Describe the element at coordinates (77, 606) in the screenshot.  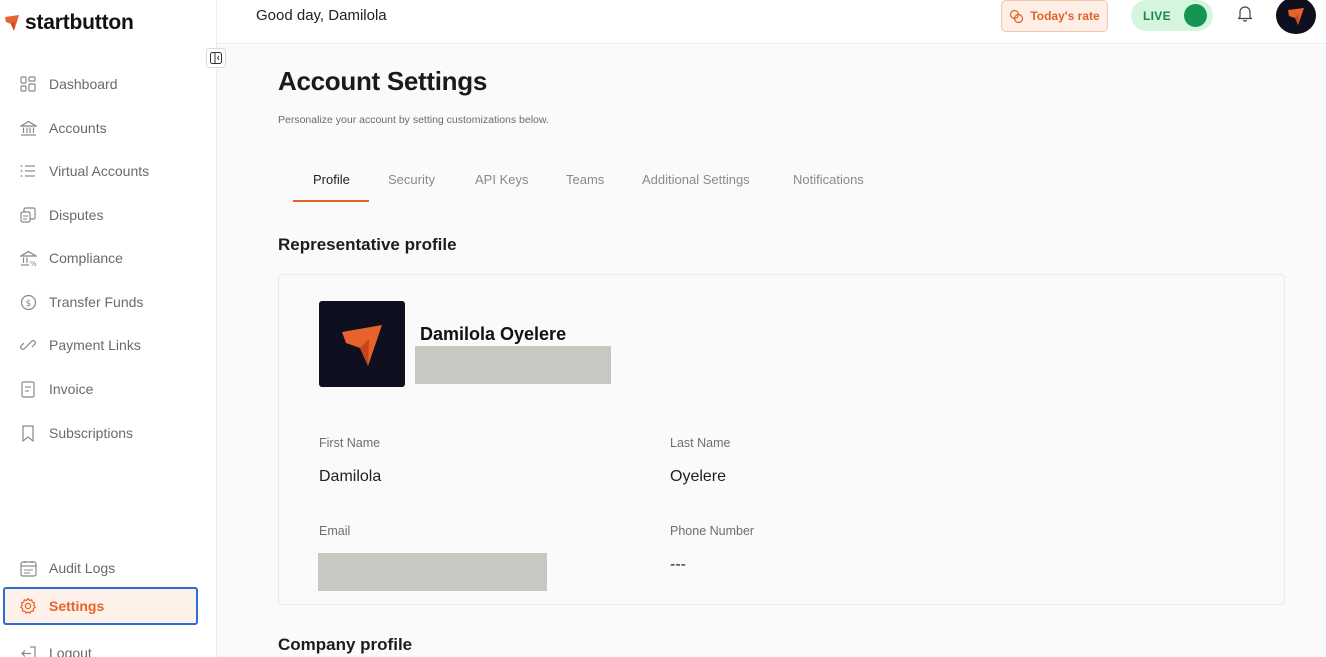
I see `sidebar-item-label: Settings` at that location.